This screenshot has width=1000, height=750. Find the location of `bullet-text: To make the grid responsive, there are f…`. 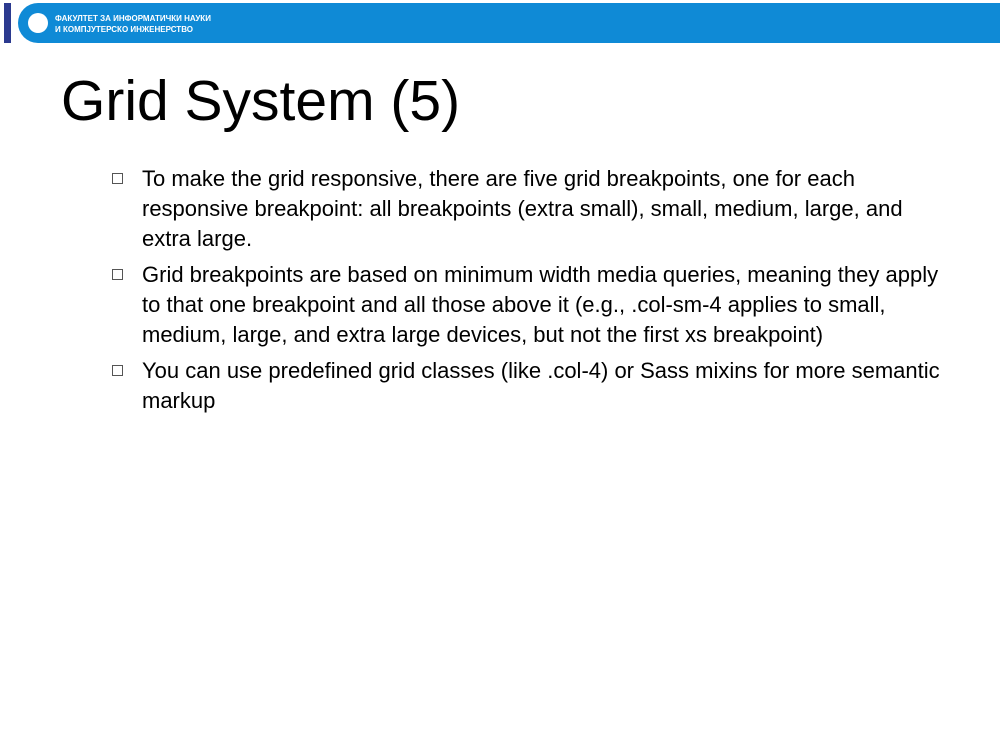

bullet-text: To make the grid responsive, there are f… is located at coordinates (522, 208).